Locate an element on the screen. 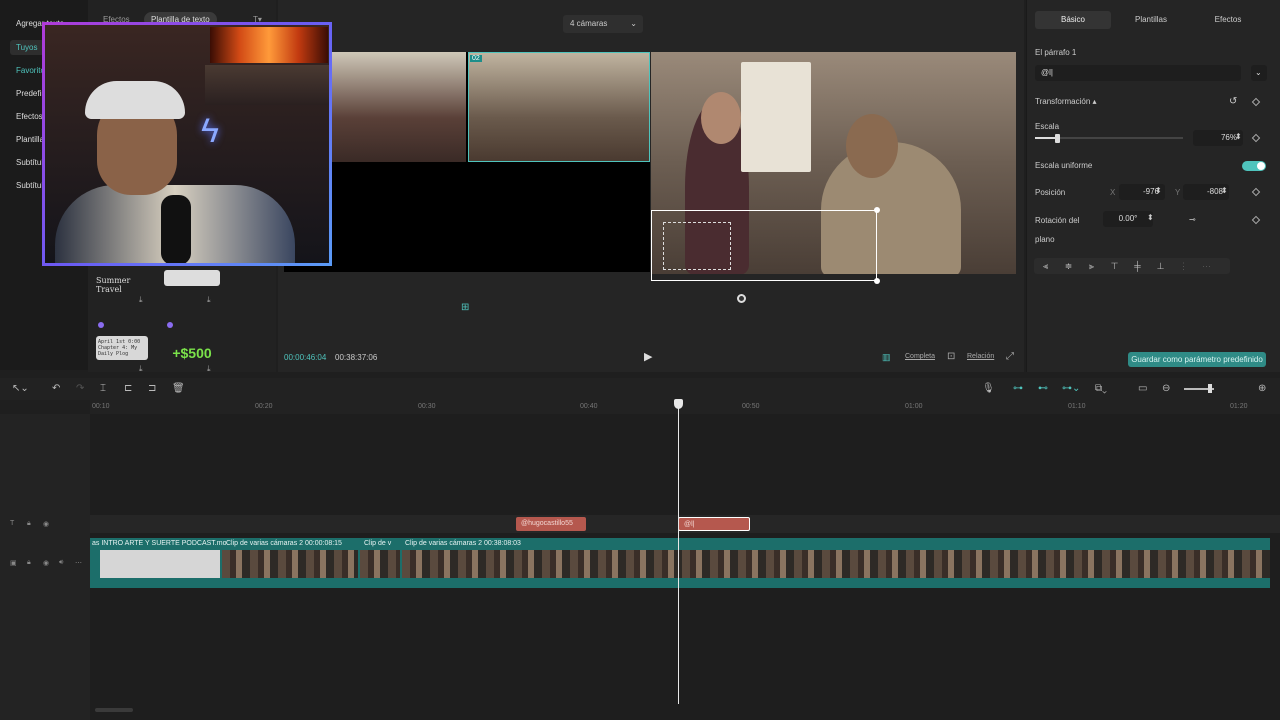 This screenshot has width=1280, height=720. door is located at coordinates (776, 117).